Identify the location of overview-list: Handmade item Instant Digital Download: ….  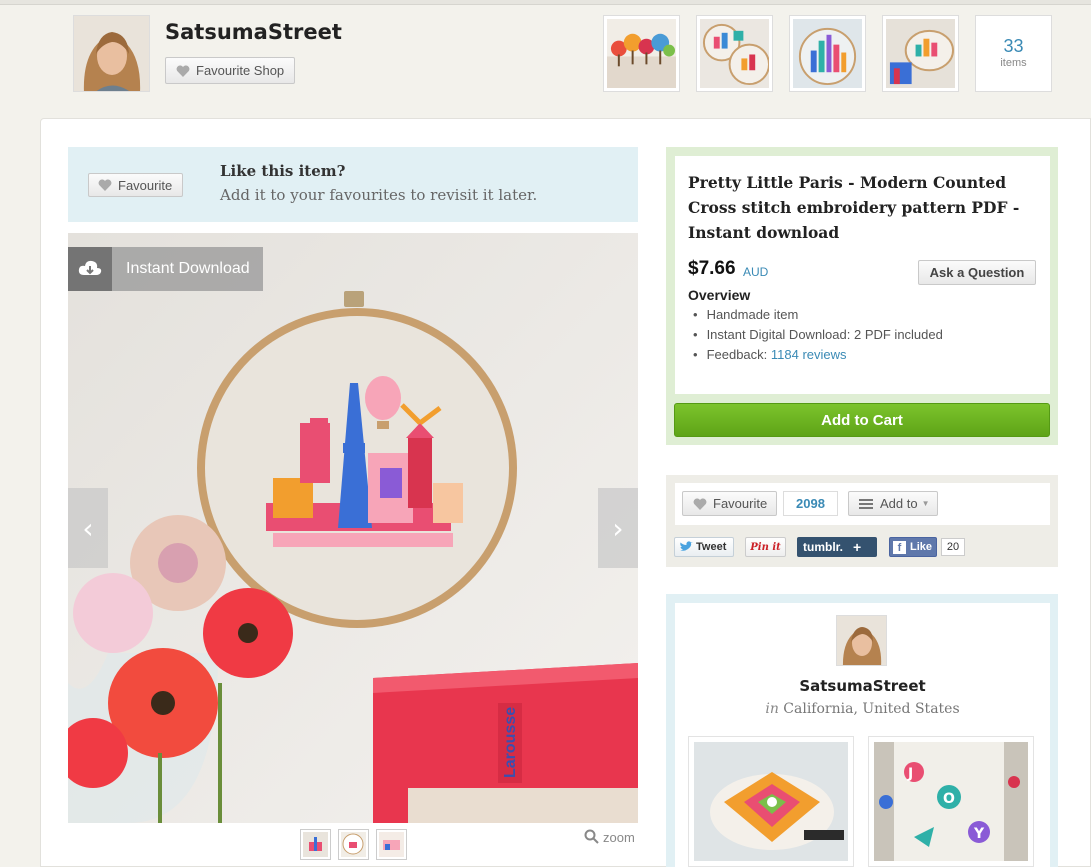
(818, 336).